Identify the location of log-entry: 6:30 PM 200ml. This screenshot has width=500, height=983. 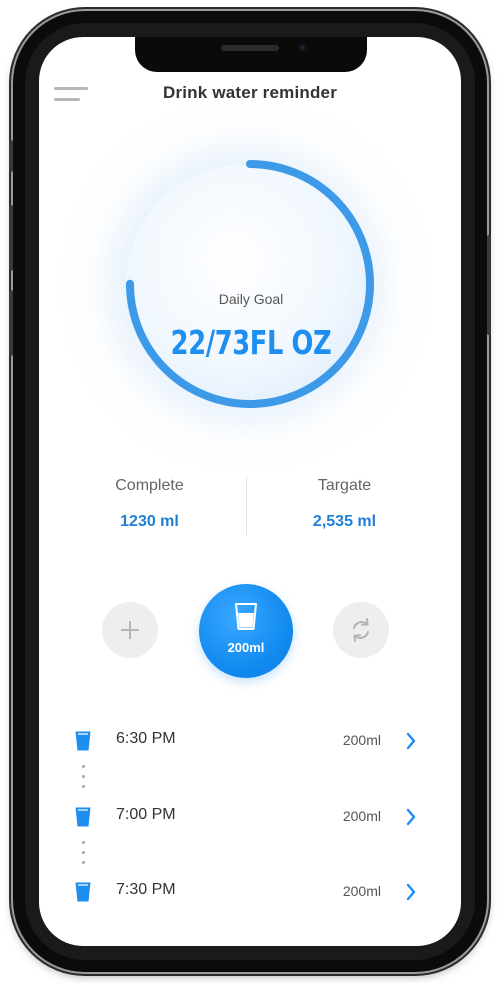
(250, 742).